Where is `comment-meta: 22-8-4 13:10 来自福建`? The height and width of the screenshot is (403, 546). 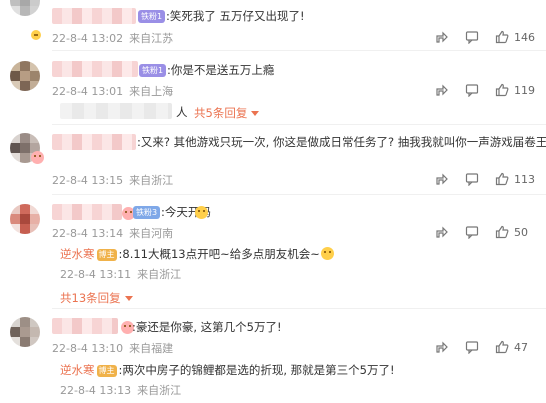
comment-meta: 22-8-4 13:10 来自福建 is located at coordinates (112, 348).